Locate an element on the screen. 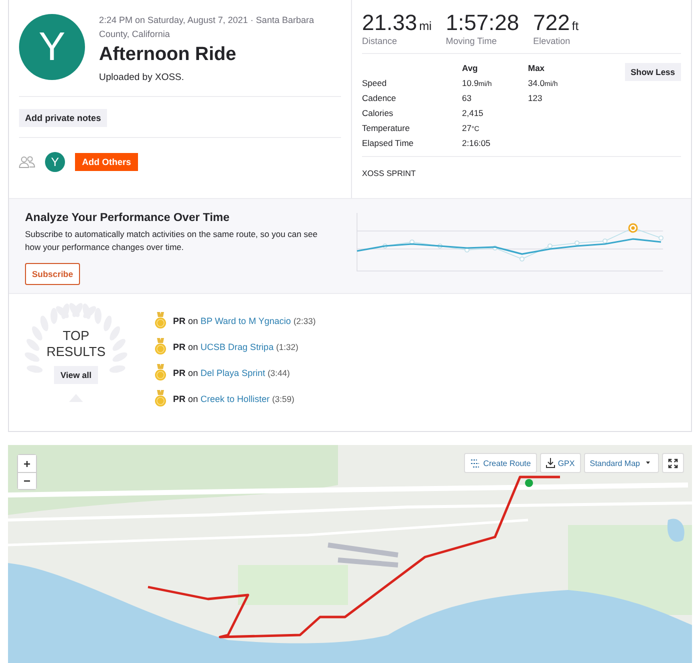 Image resolution: width=700 pixels, height=663 pixels. people-icon is located at coordinates (27, 162).